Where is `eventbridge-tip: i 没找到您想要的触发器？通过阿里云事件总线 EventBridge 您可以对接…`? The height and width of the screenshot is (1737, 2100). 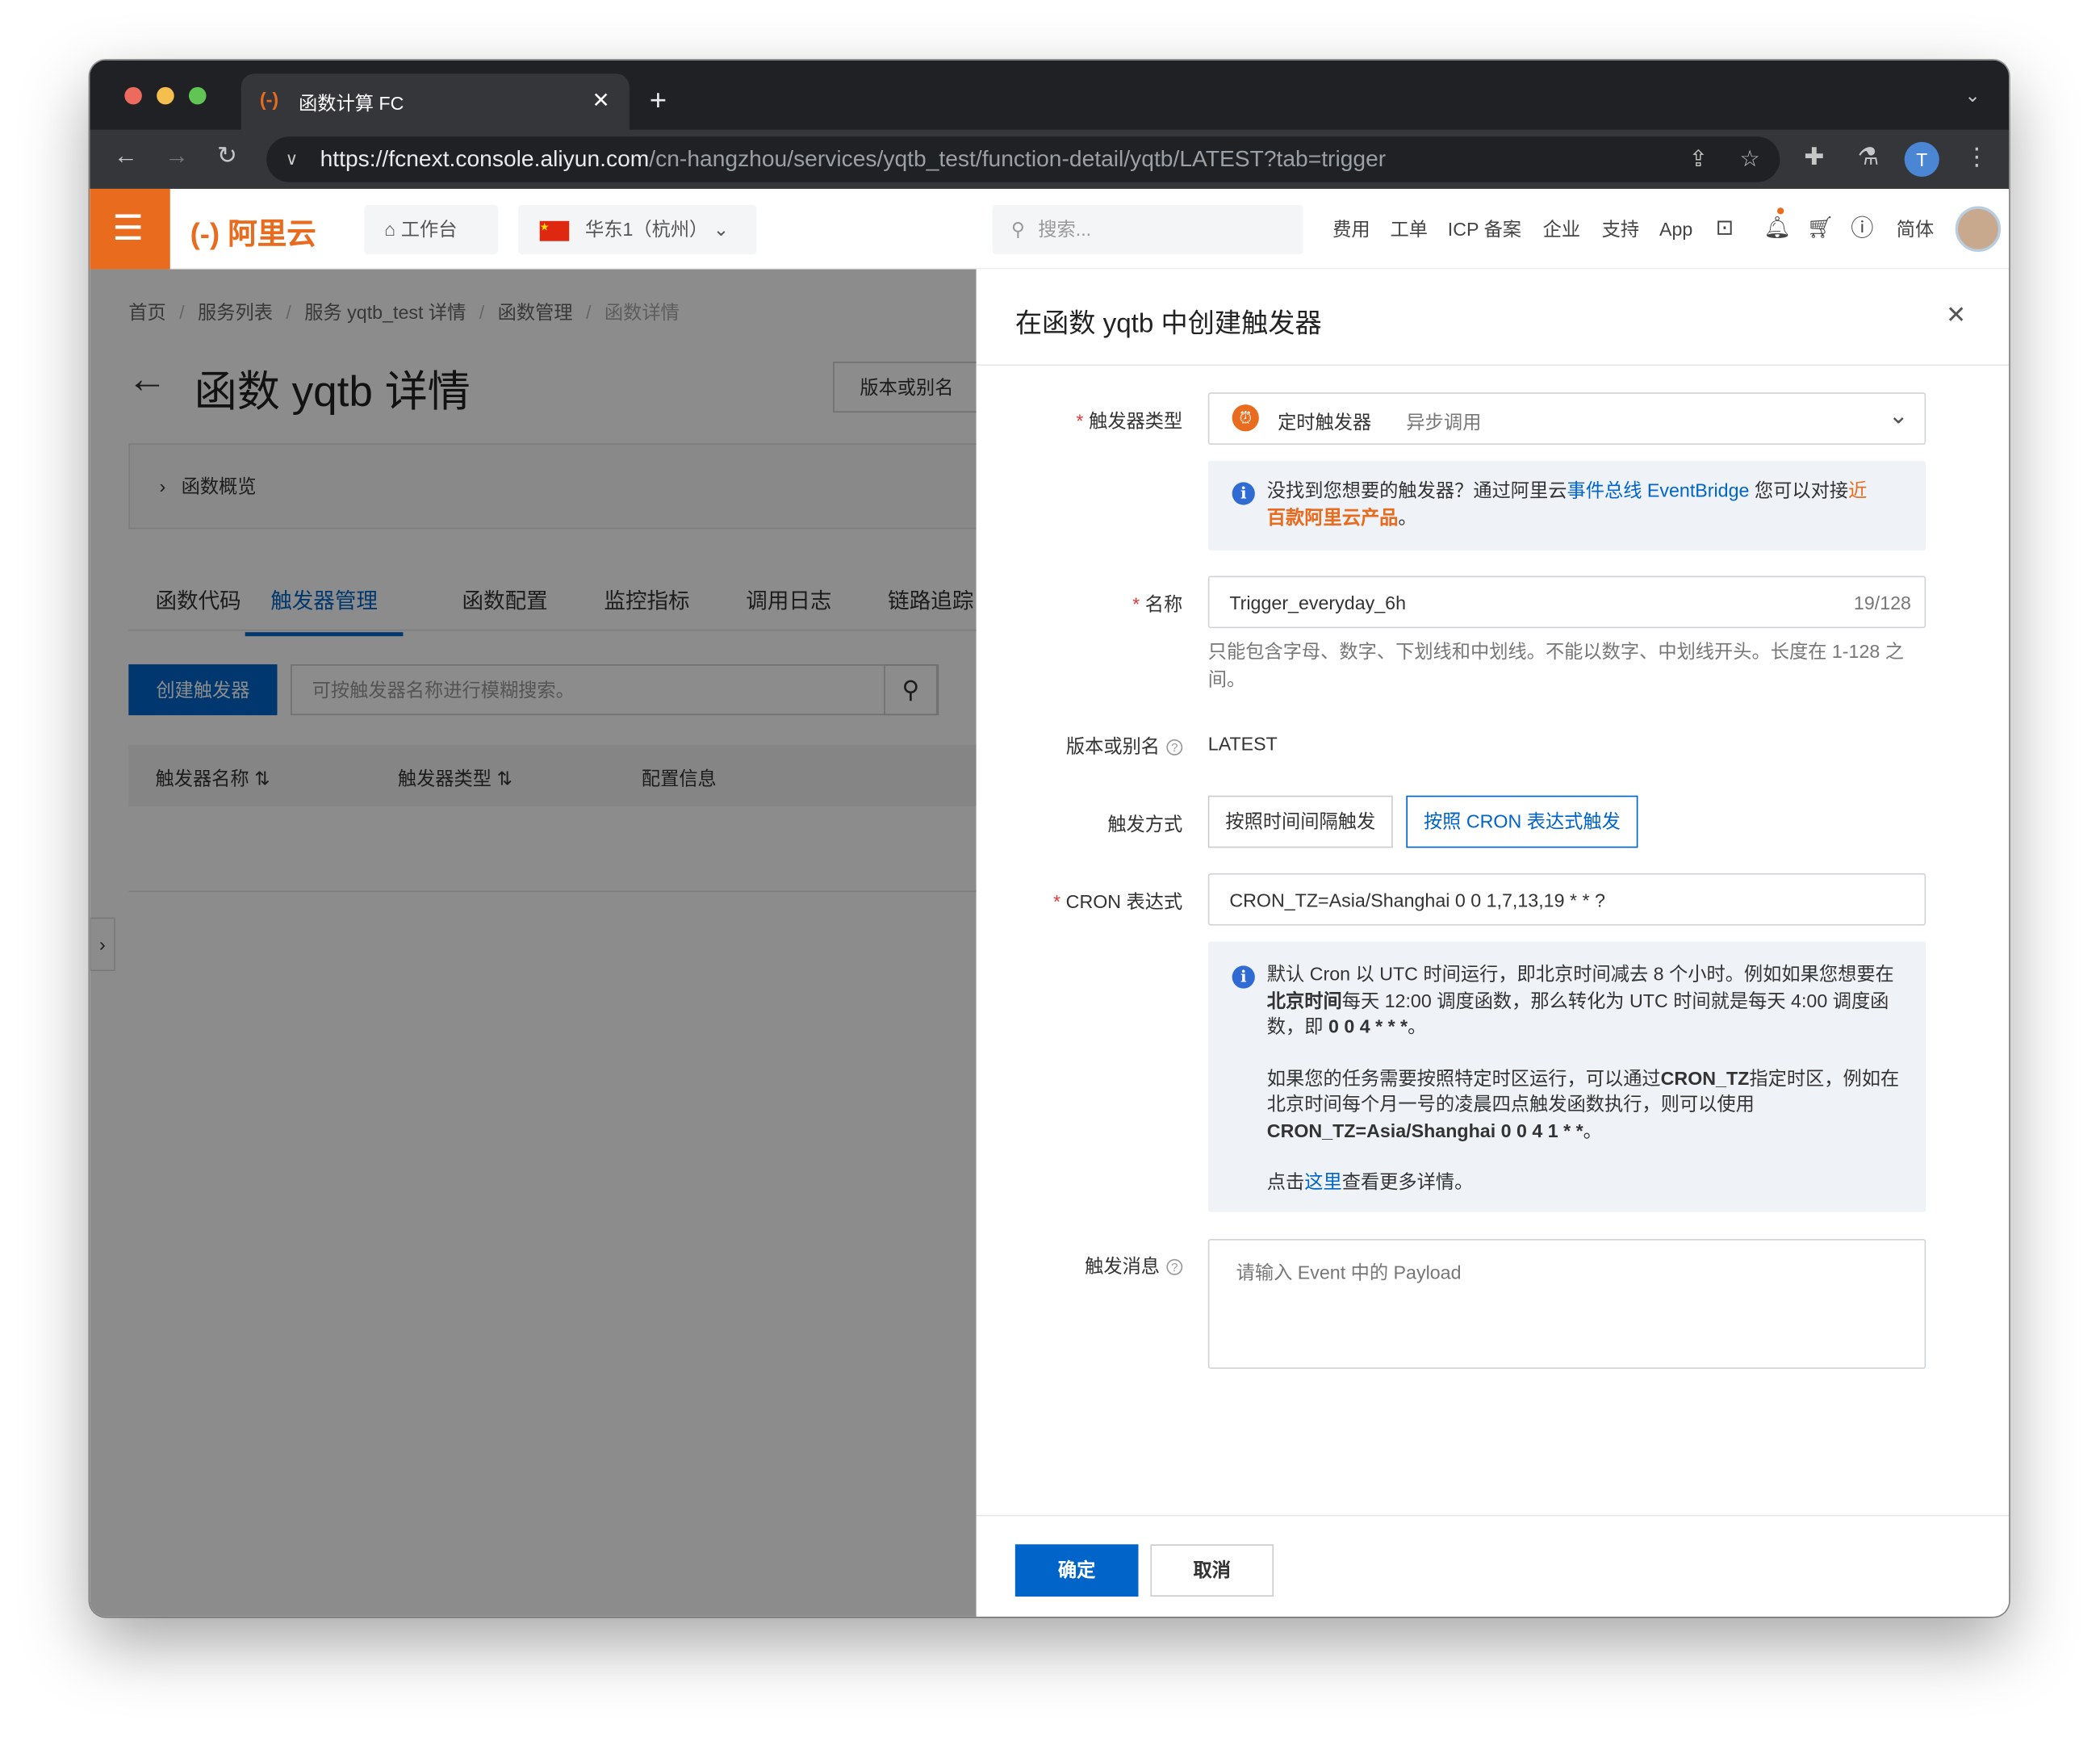 eventbridge-tip: i 没找到您想要的触发器？通过阿里云事件总线 EventBridge 您可以对接… is located at coordinates (1566, 505).